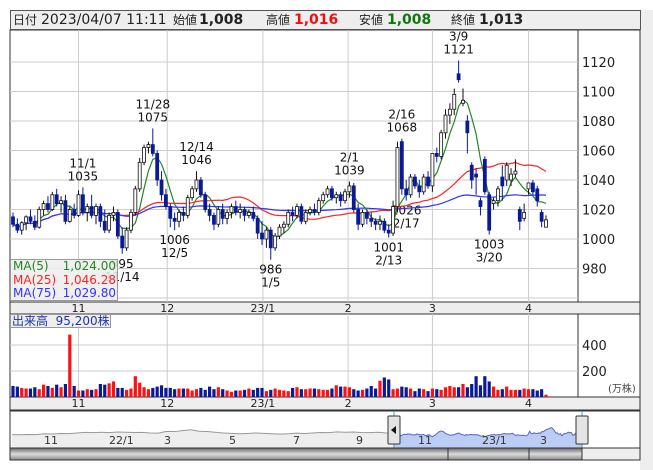  I want to click on scrollbar-track, so click(611, 454).